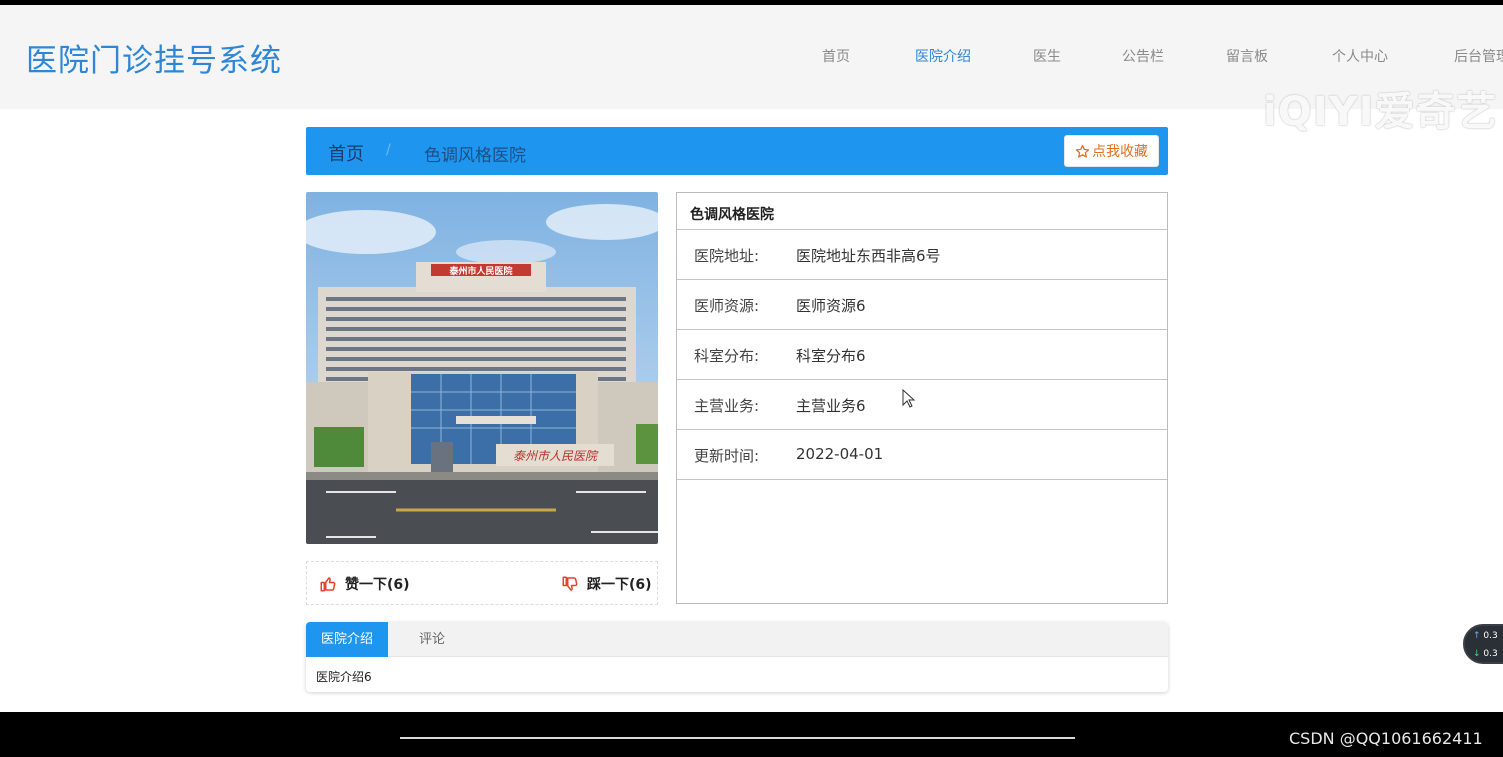  I want to click on star-icon, so click(1082, 151).